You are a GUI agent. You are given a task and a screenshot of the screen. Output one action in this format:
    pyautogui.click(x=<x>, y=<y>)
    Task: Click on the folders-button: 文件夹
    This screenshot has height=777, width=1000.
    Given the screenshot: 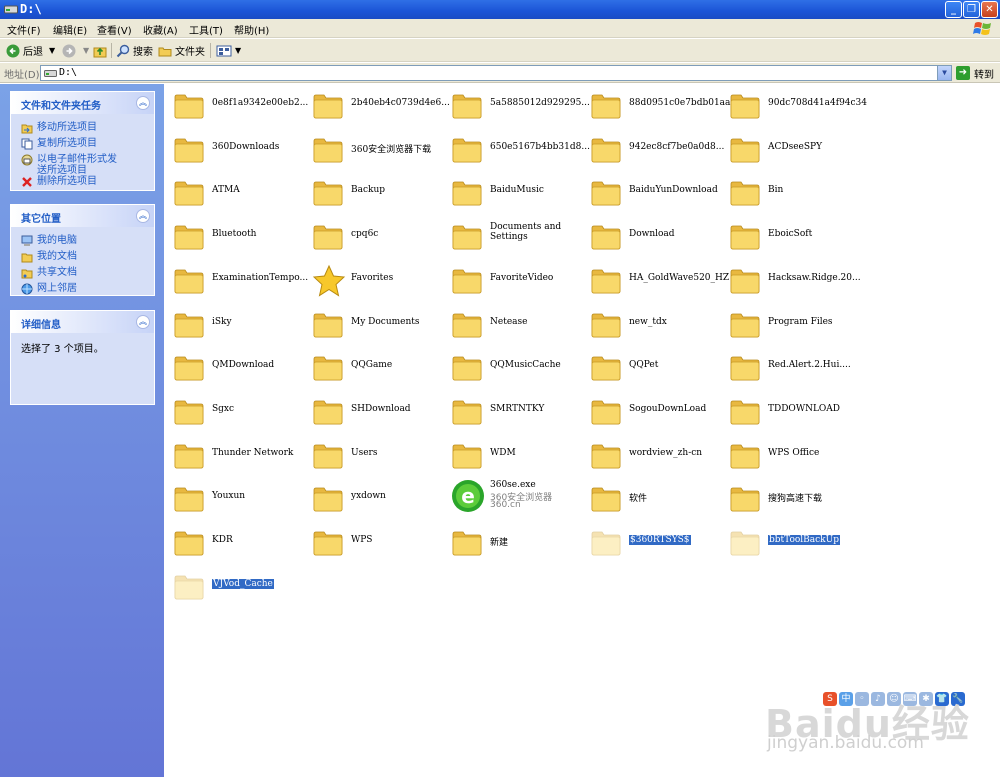 What is the action you would take?
    pyautogui.click(x=181, y=50)
    